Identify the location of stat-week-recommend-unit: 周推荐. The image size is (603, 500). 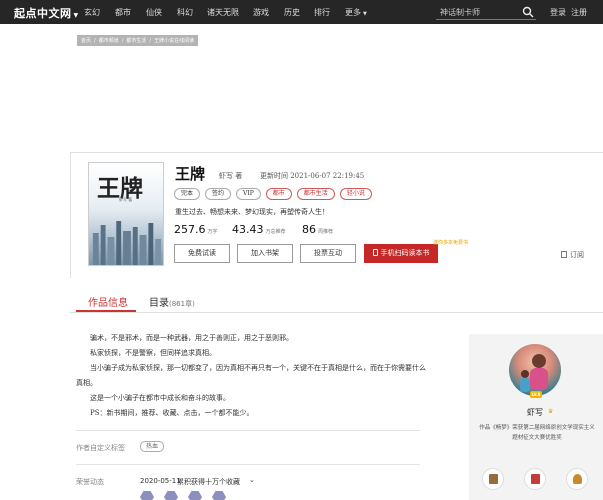
(326, 232).